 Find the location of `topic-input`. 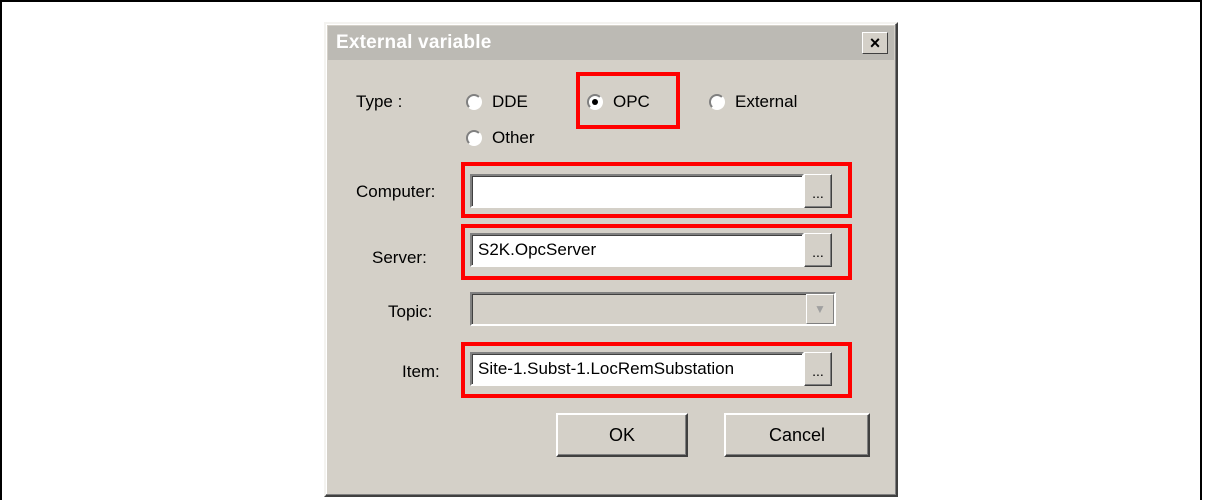

topic-input is located at coordinates (653, 309).